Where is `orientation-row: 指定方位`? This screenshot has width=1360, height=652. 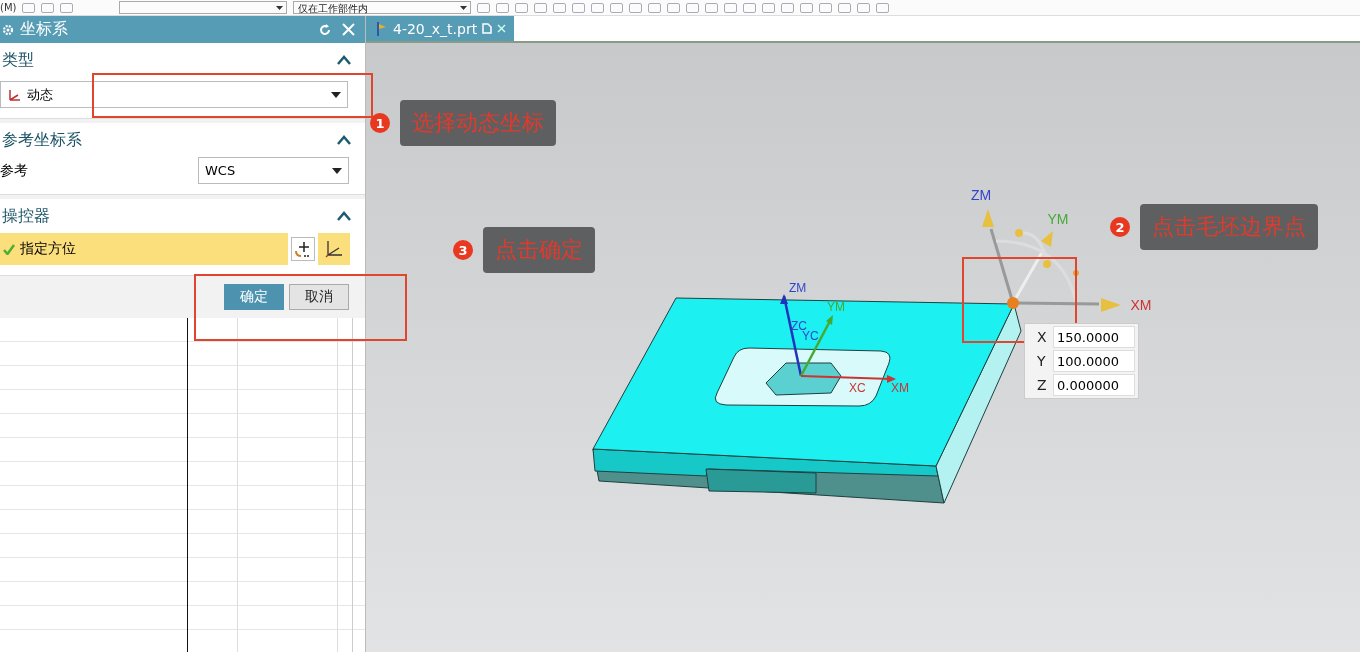
orientation-row: 指定方位 is located at coordinates (144, 249).